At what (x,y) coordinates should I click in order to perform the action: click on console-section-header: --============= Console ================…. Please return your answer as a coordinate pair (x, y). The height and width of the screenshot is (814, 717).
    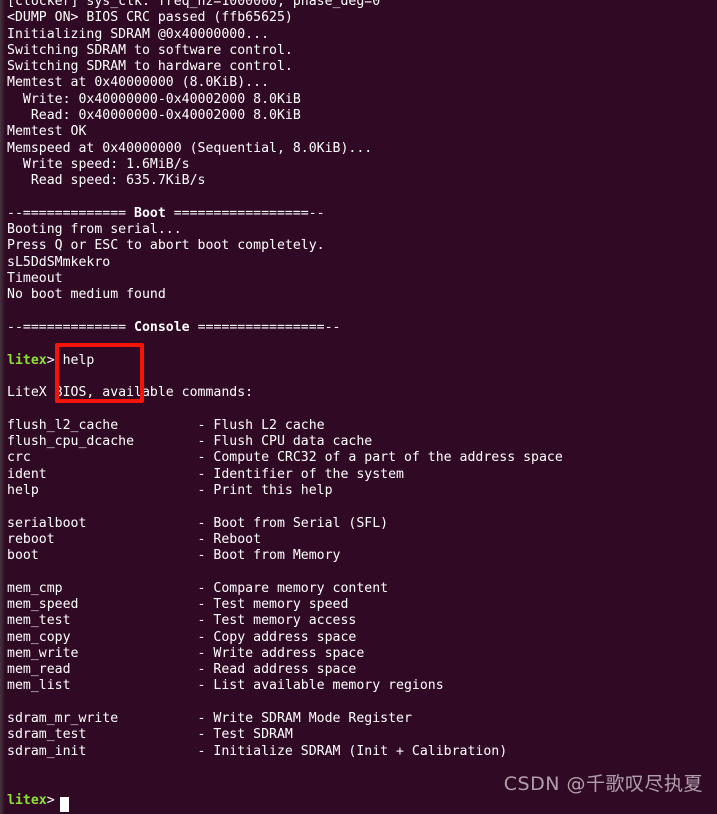
    Looking at the image, I should click on (174, 327).